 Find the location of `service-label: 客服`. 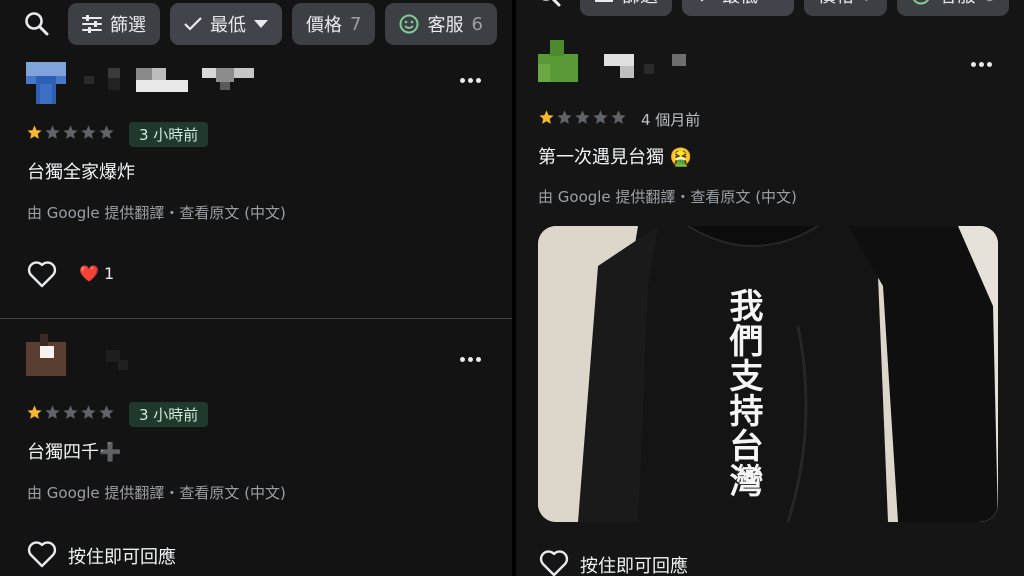

service-label: 客服 is located at coordinates (957, 4).